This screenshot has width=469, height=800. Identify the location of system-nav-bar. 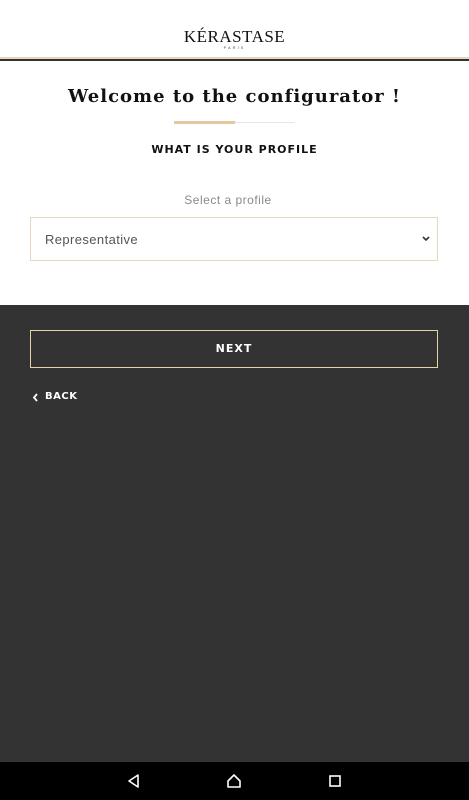
(234, 781).